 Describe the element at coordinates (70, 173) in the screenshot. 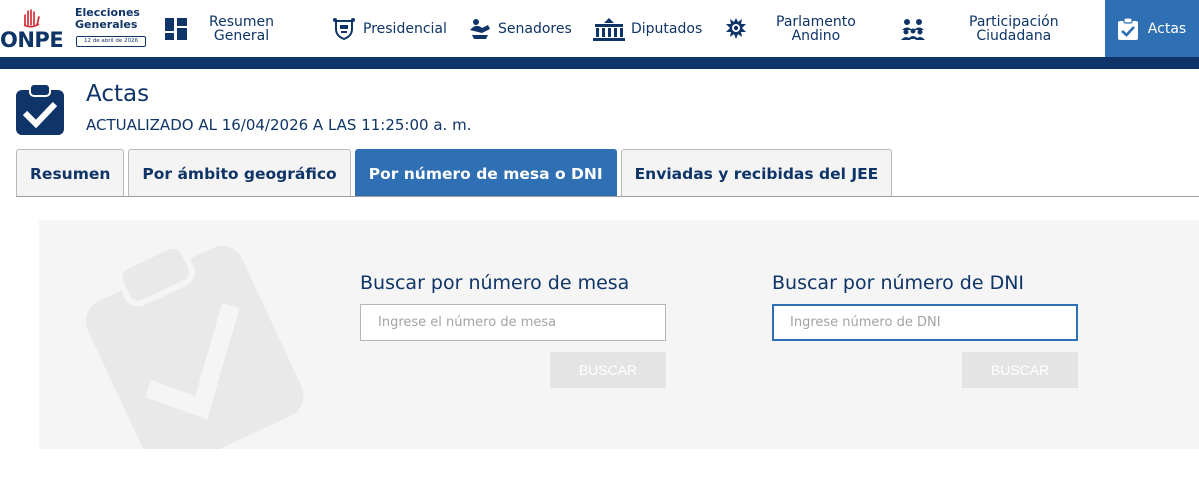

I see `tab-resumen: Resumen` at that location.